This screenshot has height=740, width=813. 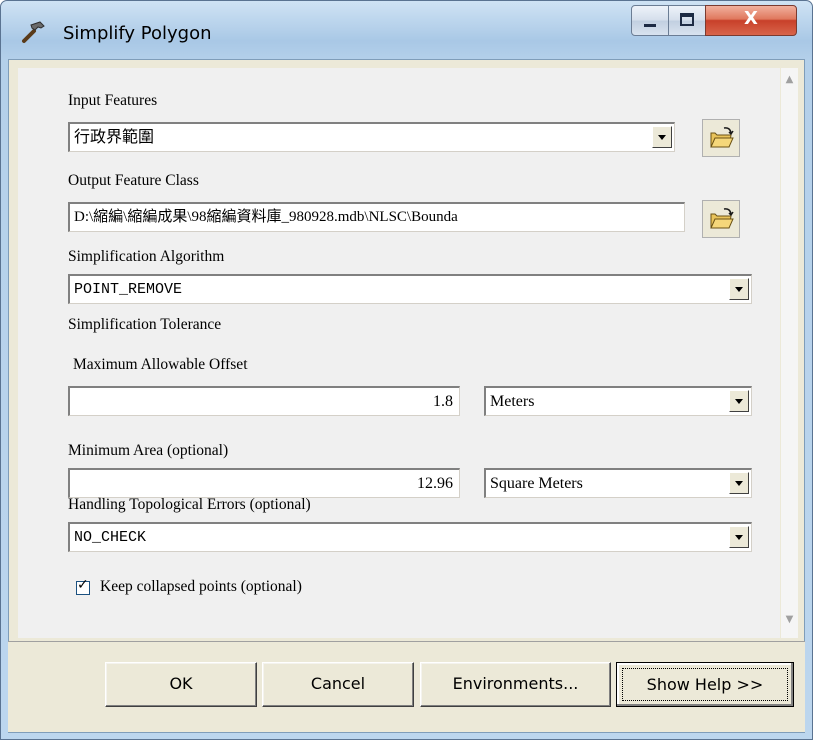 I want to click on simplification-tolerance-label: Simplification Tolerance, so click(x=145, y=324).